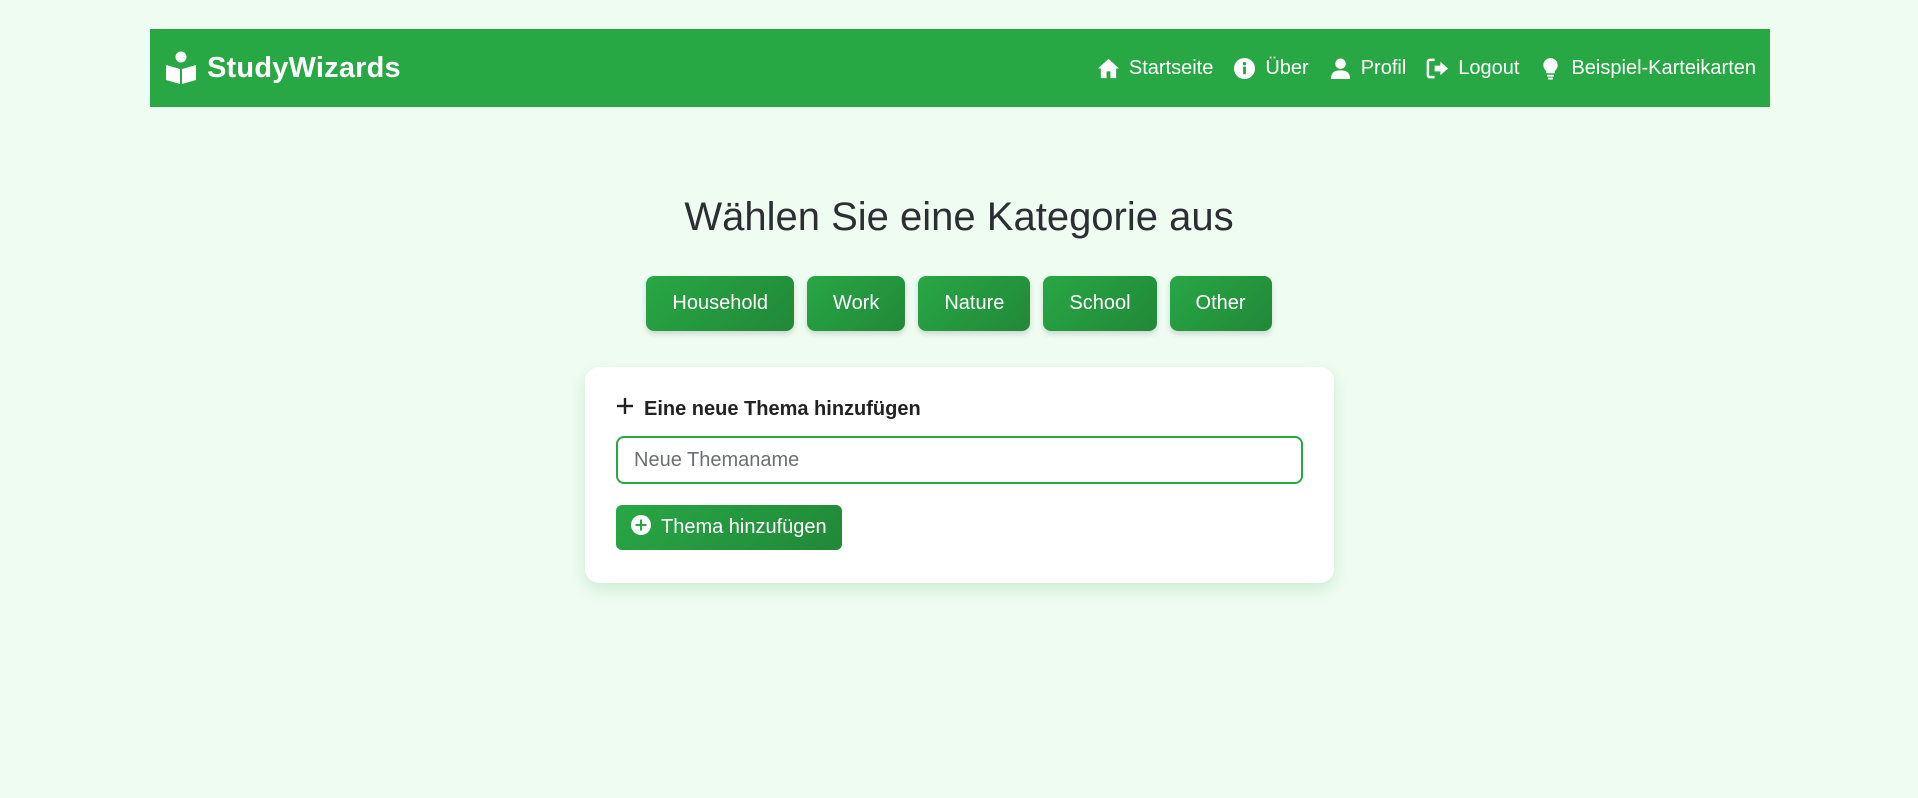  Describe the element at coordinates (959, 460) in the screenshot. I see `topic-name-input` at that location.